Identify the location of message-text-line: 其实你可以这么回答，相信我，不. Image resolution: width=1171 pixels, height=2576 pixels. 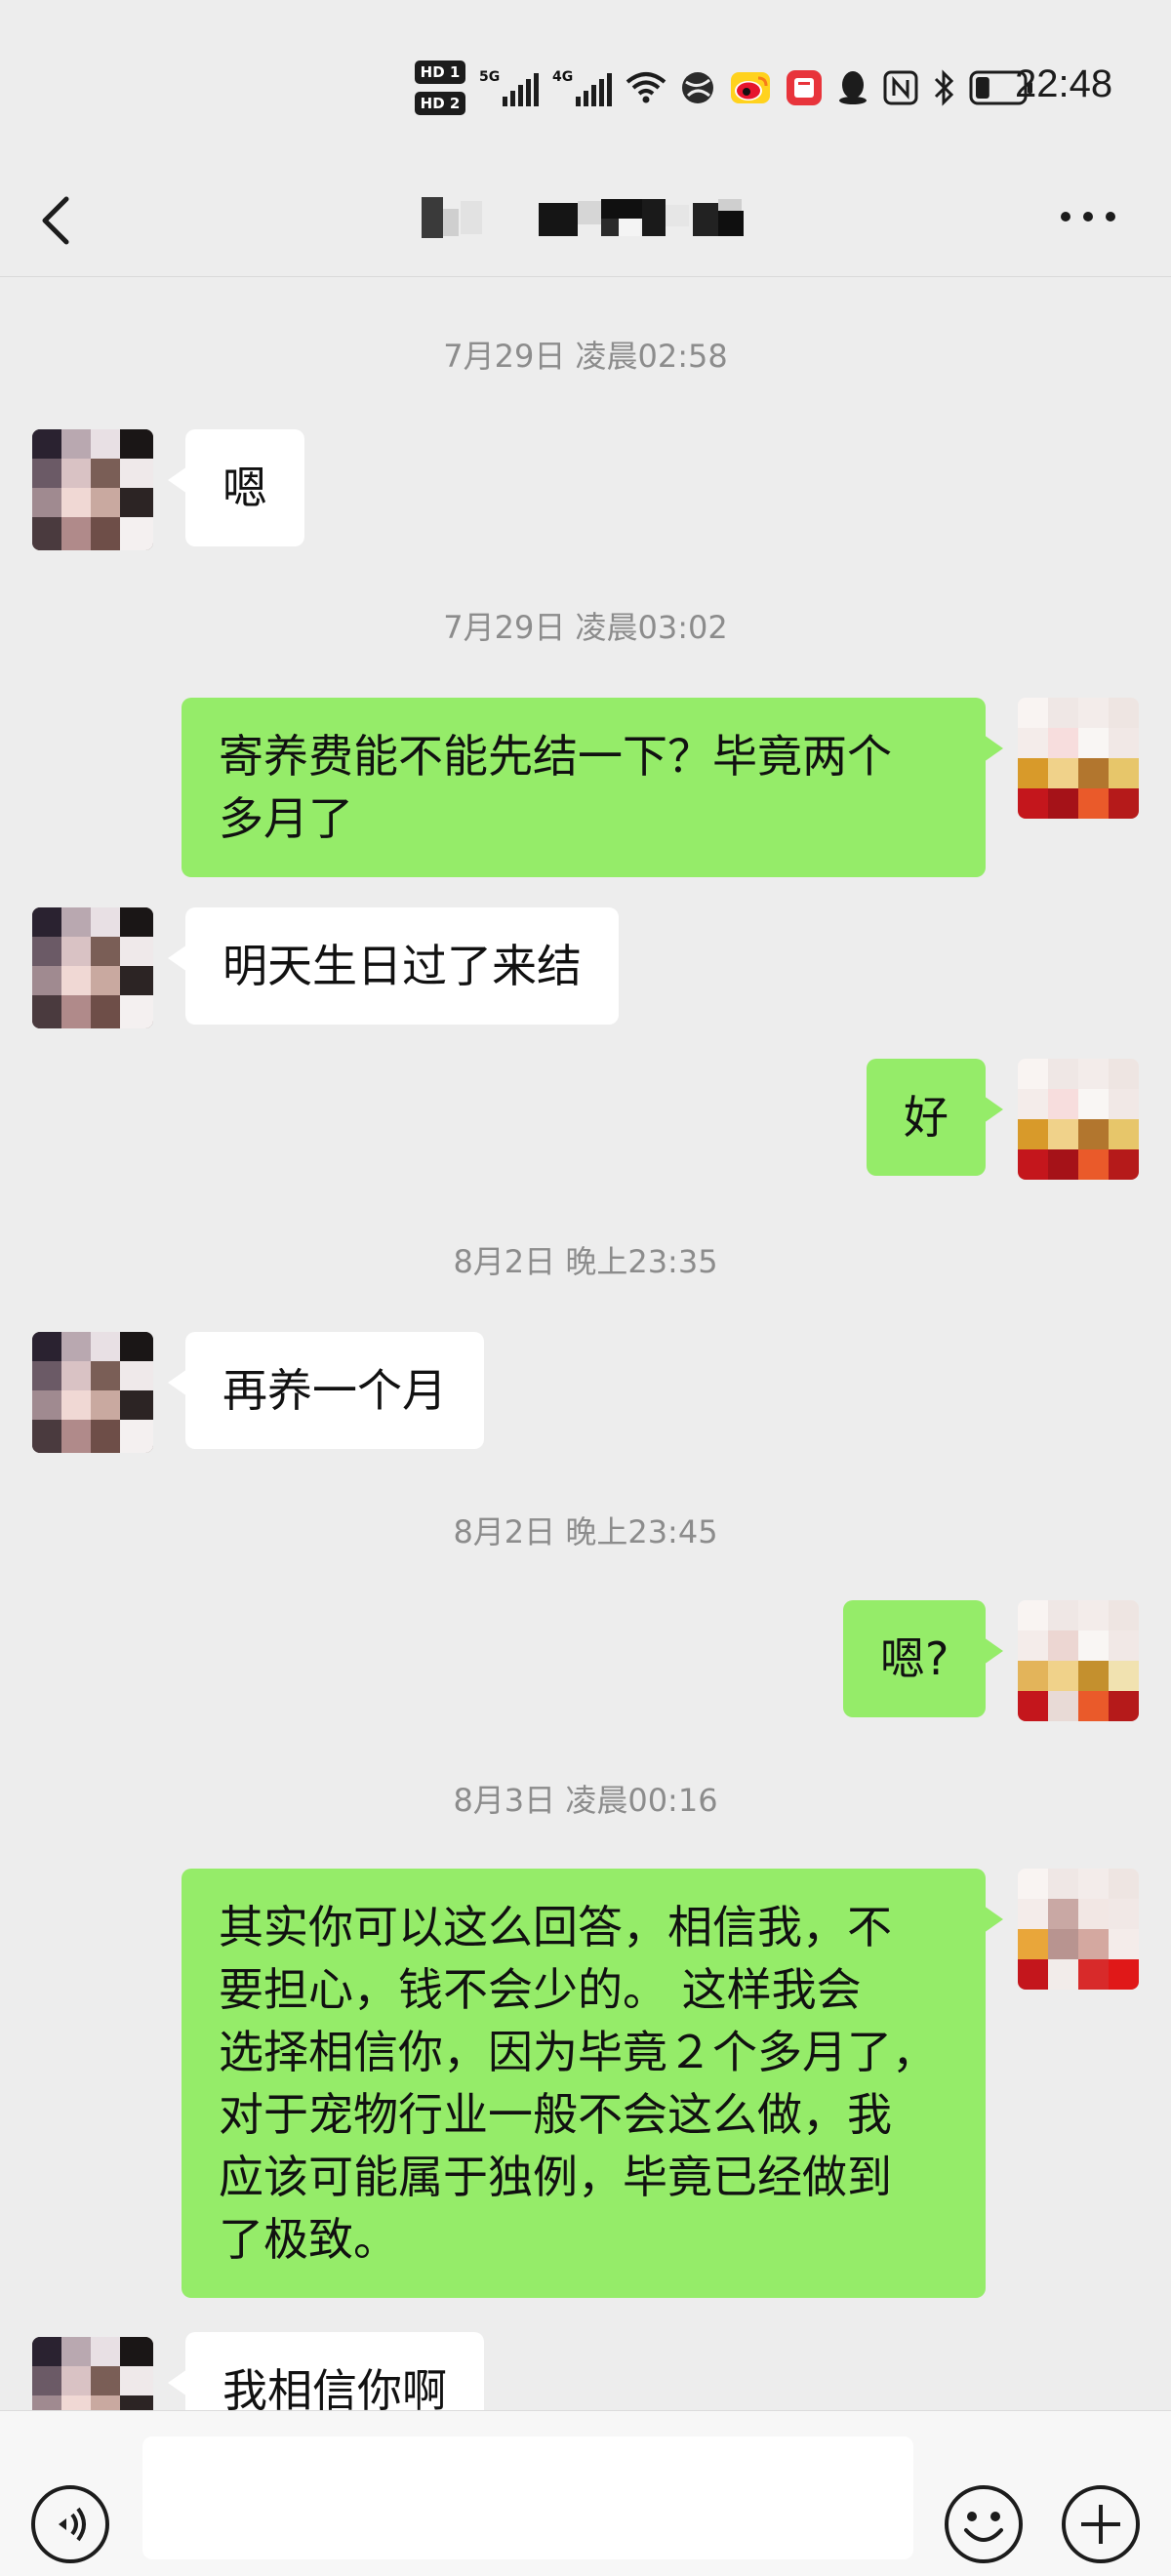
(555, 1927).